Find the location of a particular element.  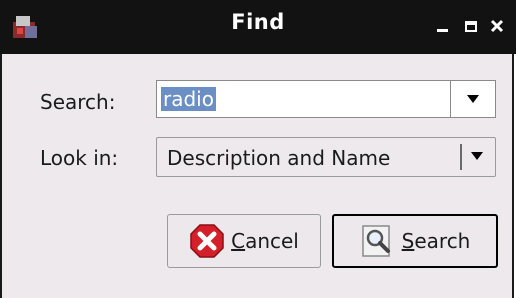

search-input-value: radio is located at coordinates (188, 99).